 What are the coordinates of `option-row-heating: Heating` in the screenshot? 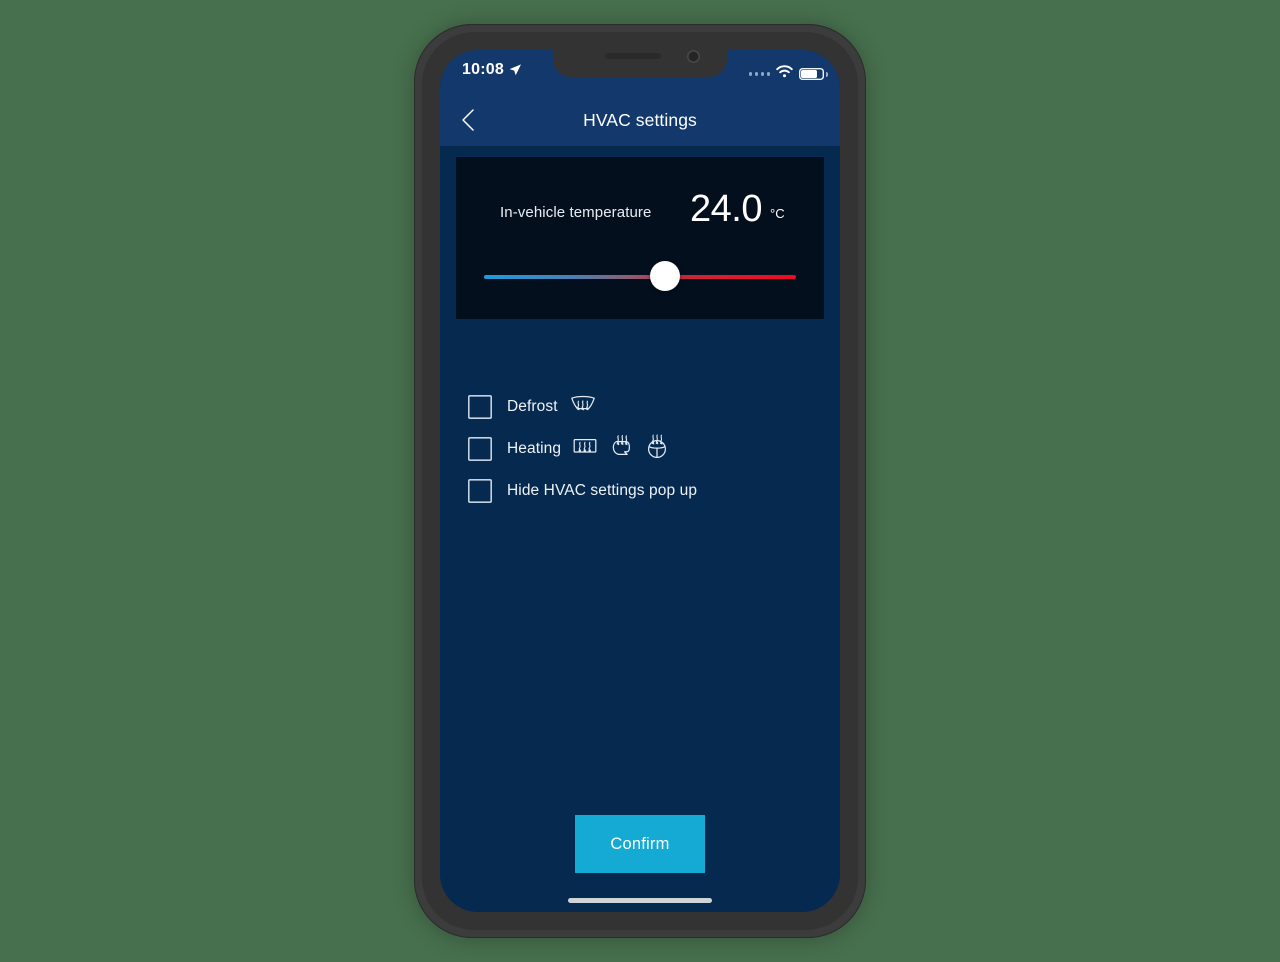 It's located at (640, 449).